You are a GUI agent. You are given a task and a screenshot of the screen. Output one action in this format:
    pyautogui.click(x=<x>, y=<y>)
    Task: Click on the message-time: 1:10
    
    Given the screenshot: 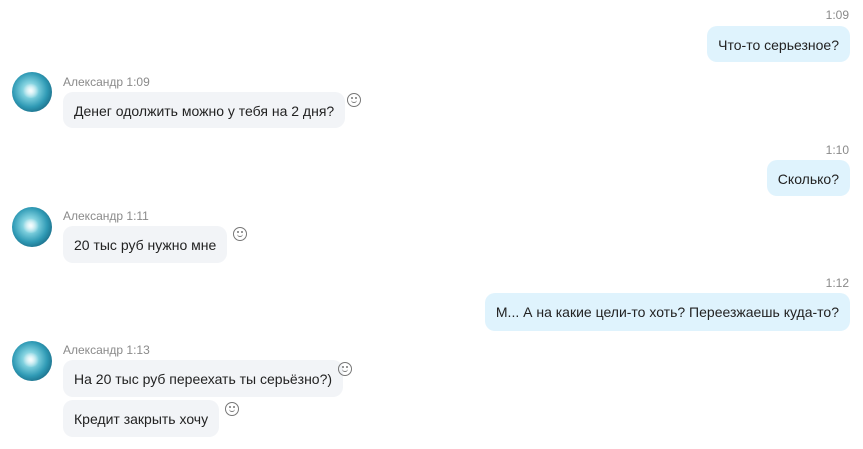 What is the action you would take?
    pyautogui.click(x=837, y=150)
    